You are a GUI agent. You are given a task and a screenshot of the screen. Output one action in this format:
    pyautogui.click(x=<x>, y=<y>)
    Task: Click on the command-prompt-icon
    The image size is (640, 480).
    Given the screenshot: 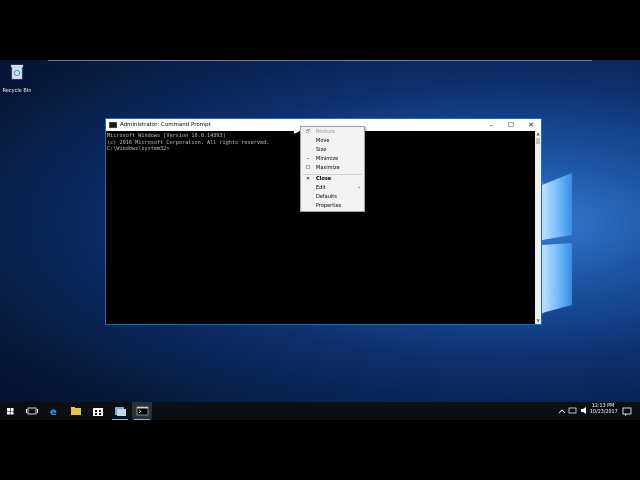 What is the action you would take?
    pyautogui.click(x=142, y=411)
    